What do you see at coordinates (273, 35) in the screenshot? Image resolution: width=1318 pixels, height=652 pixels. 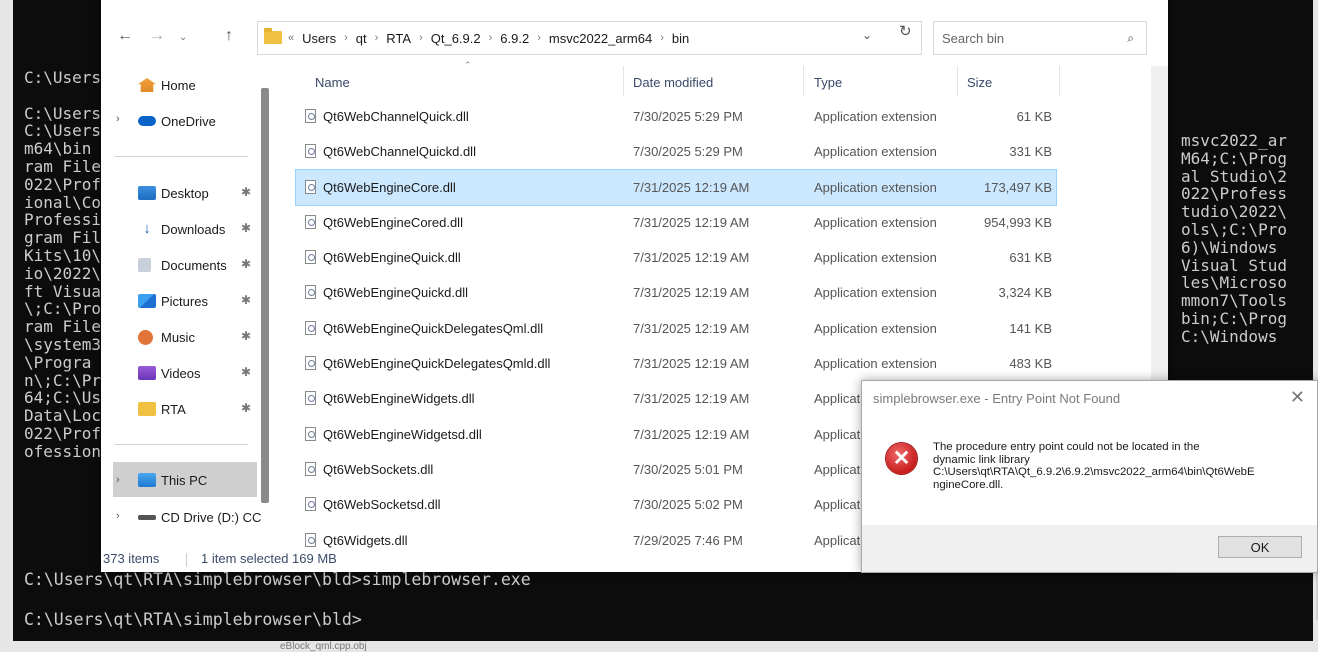 I see `folder-icon` at bounding box center [273, 35].